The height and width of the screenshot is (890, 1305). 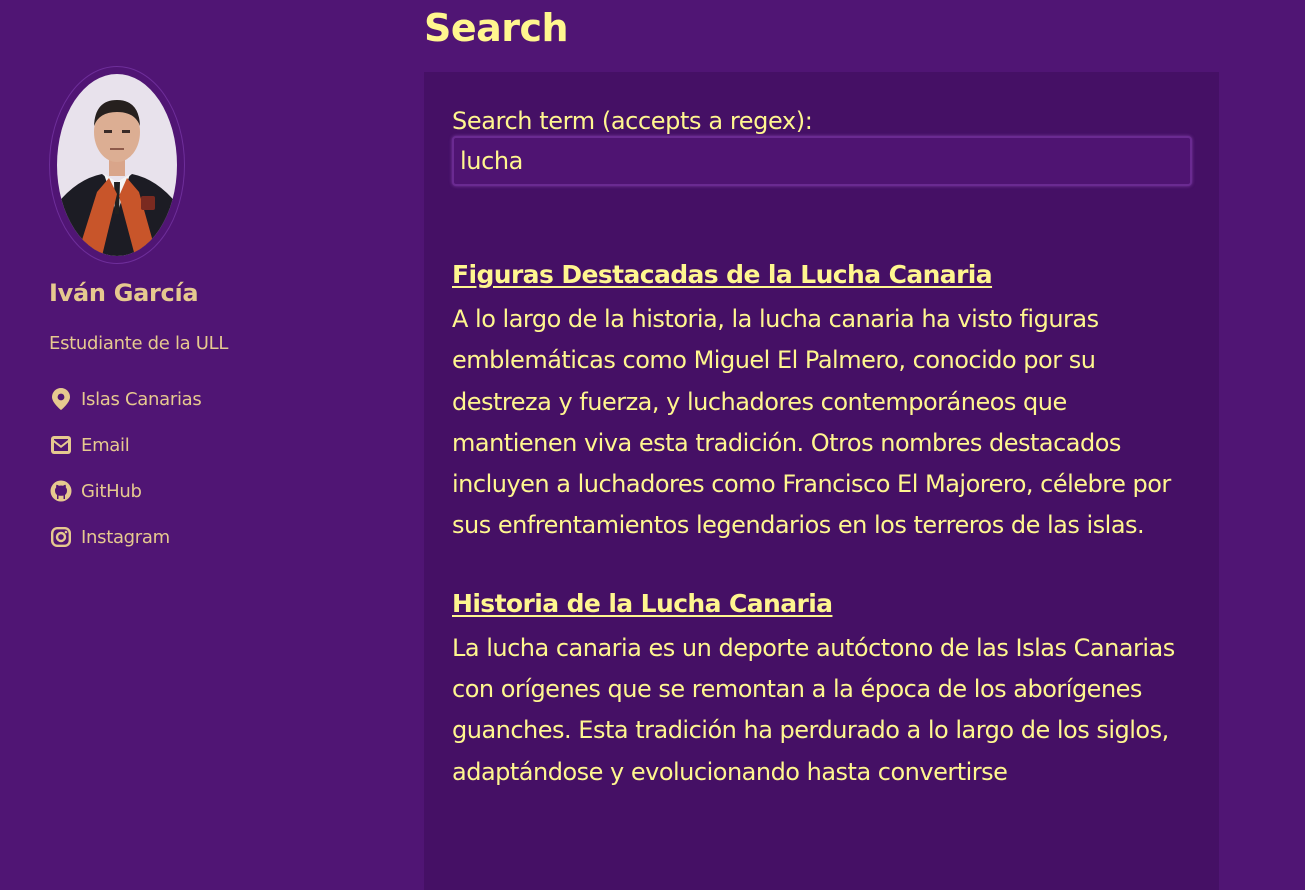 What do you see at coordinates (496, 28) in the screenshot?
I see `page-title: Search` at bounding box center [496, 28].